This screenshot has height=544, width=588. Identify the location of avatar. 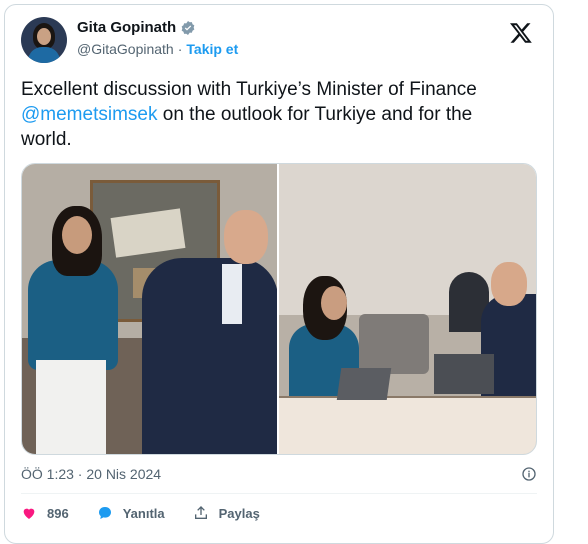
(44, 40).